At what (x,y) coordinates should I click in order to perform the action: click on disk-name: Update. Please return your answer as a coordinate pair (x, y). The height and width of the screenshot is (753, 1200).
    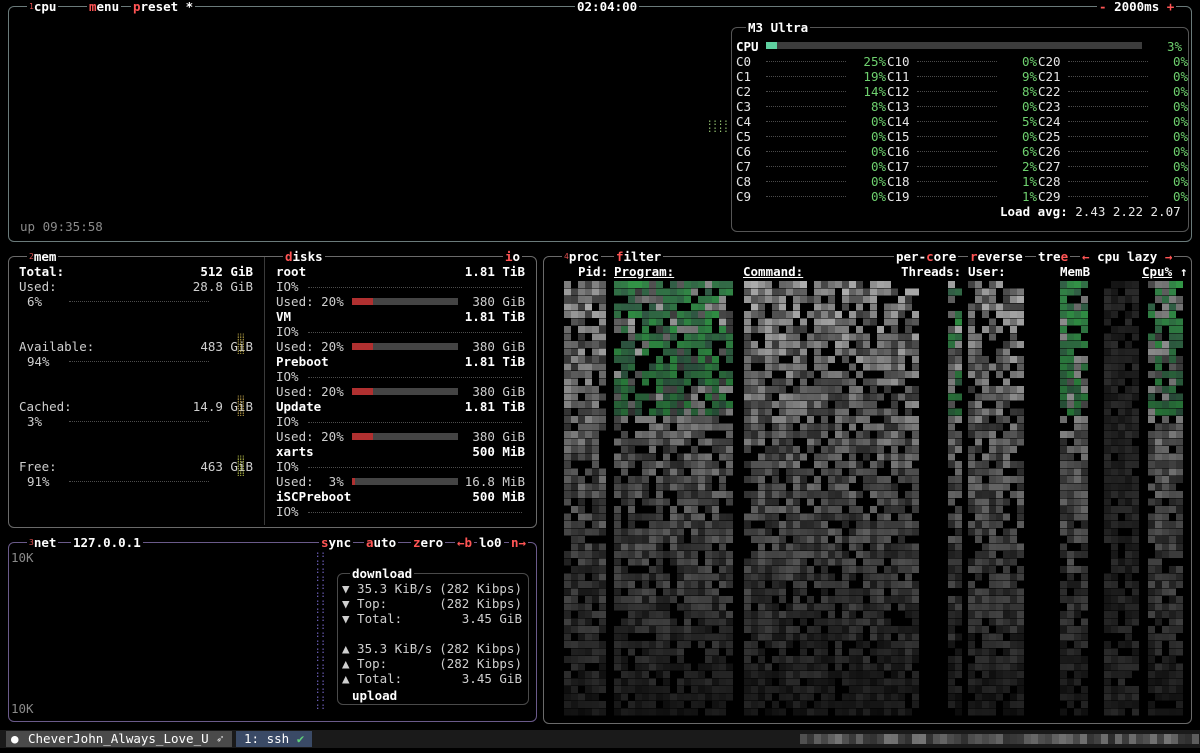
    Looking at the image, I should click on (298, 406).